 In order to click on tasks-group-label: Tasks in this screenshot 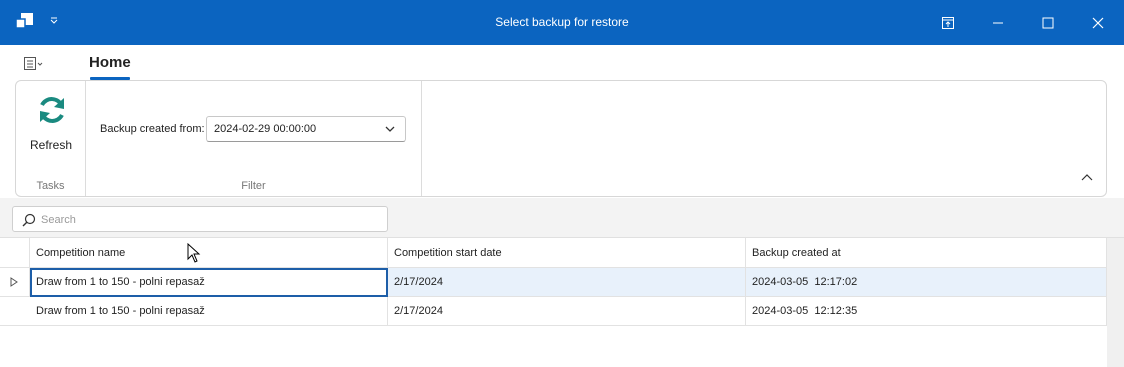, I will do `click(50, 186)`.